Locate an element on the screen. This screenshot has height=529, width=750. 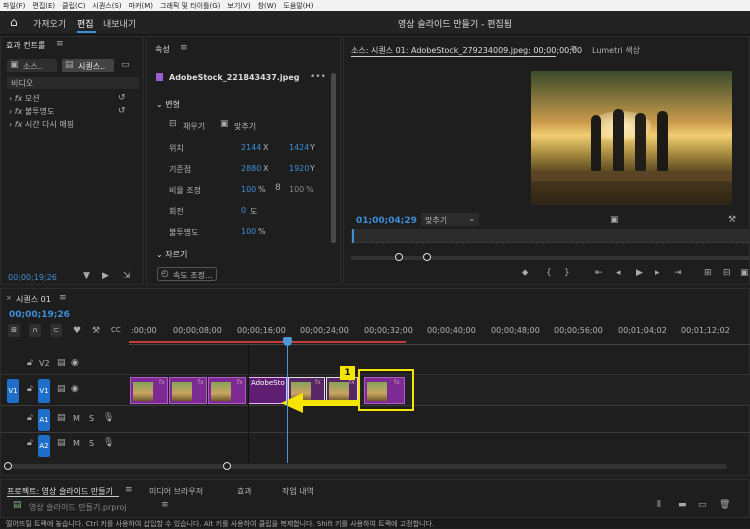
effect-time-remap: › fx 시간 다시 매핑 is located at coordinates (41, 124).